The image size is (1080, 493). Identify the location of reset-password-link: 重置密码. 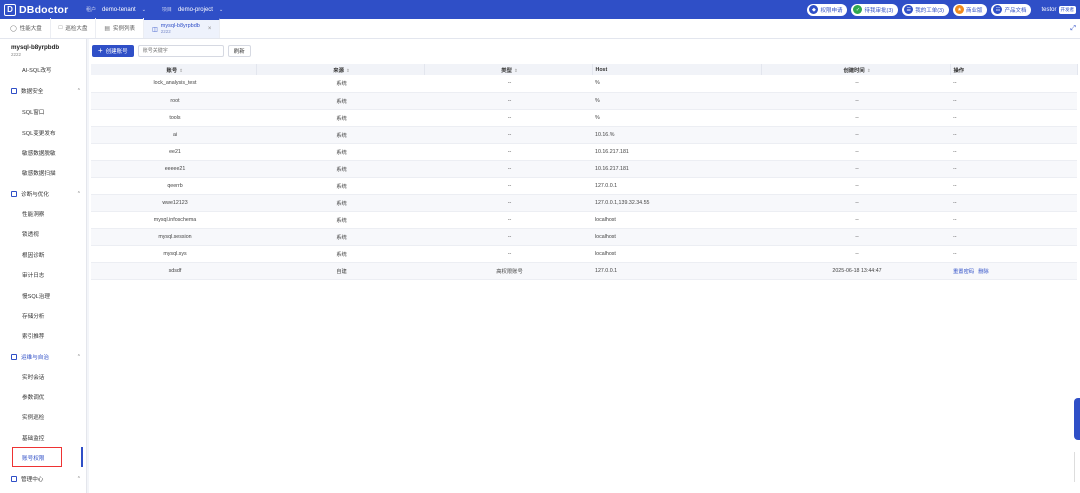
(963, 272).